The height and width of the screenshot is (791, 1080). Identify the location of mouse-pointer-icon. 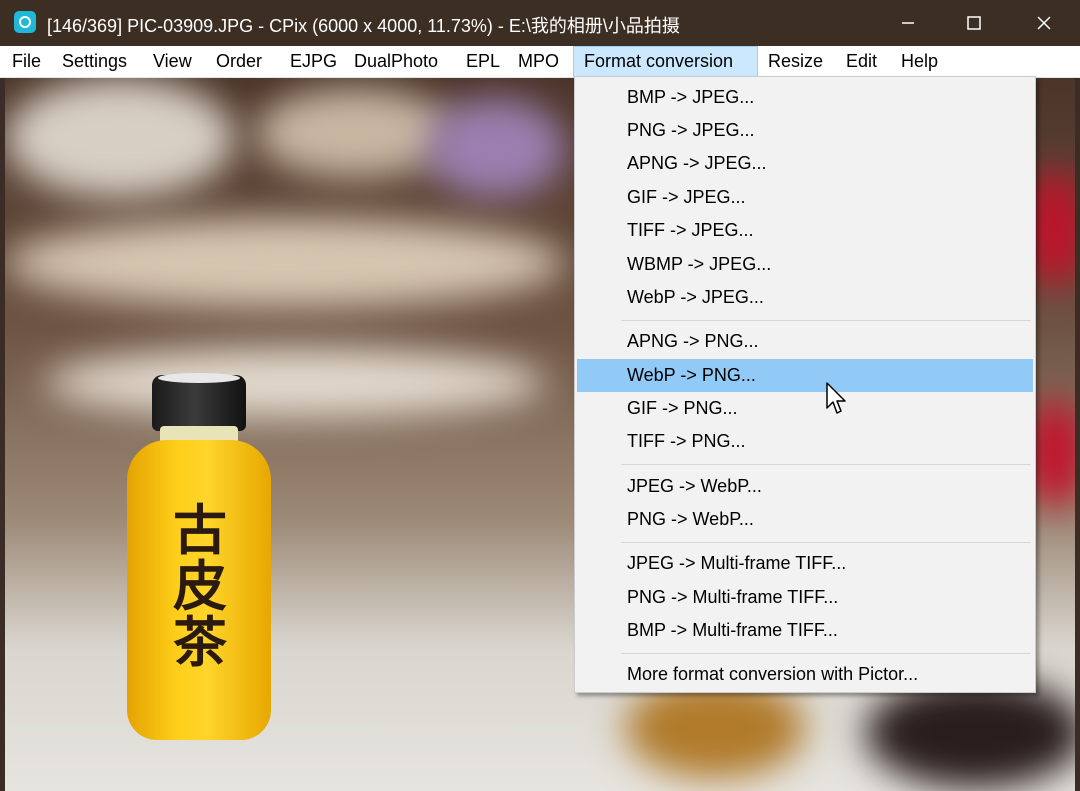
(836, 398).